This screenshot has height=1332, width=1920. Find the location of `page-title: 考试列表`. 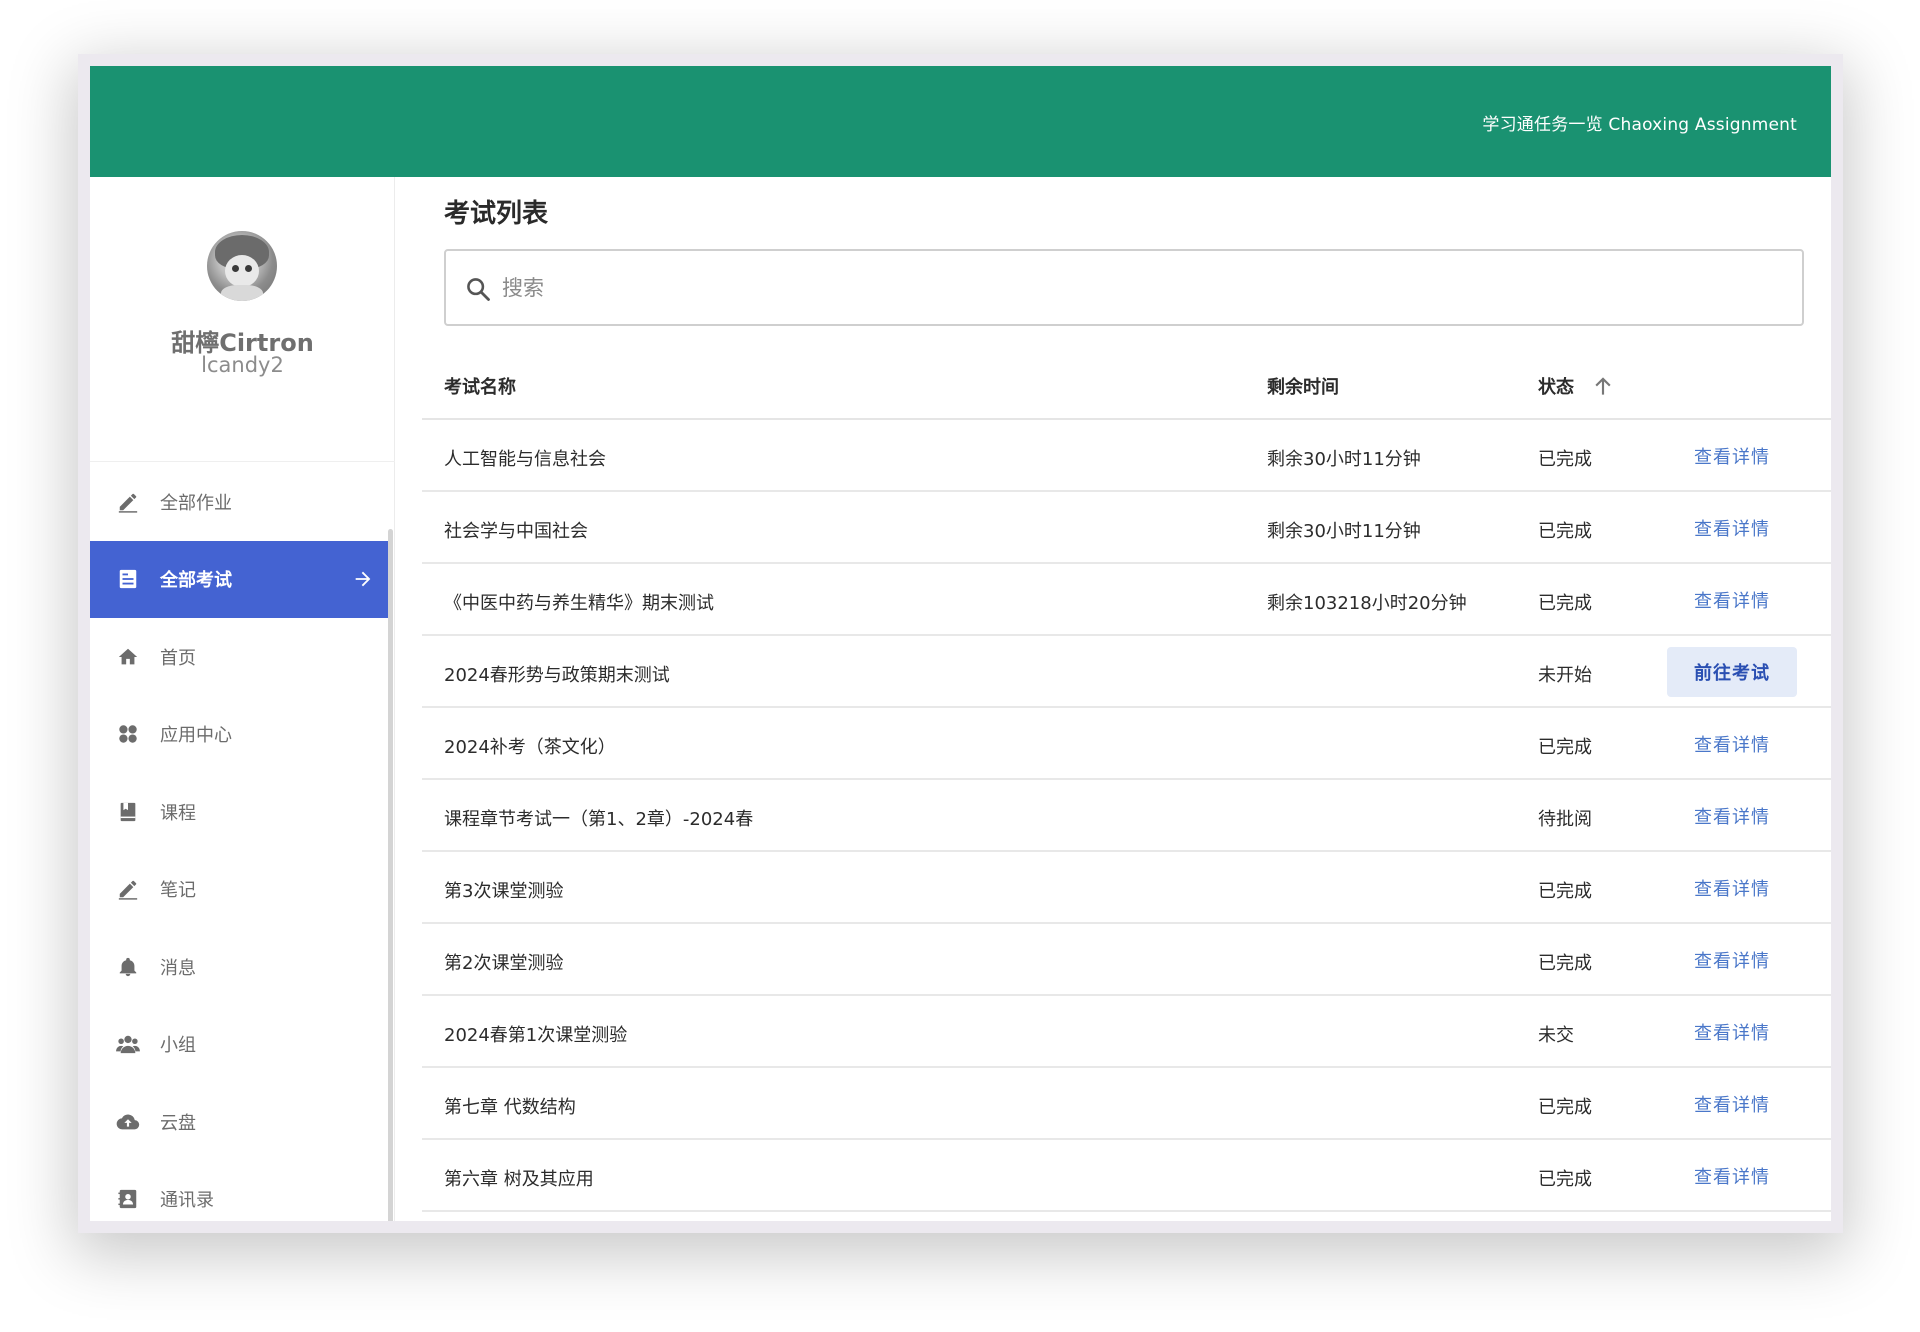

page-title: 考试列表 is located at coordinates (496, 214).